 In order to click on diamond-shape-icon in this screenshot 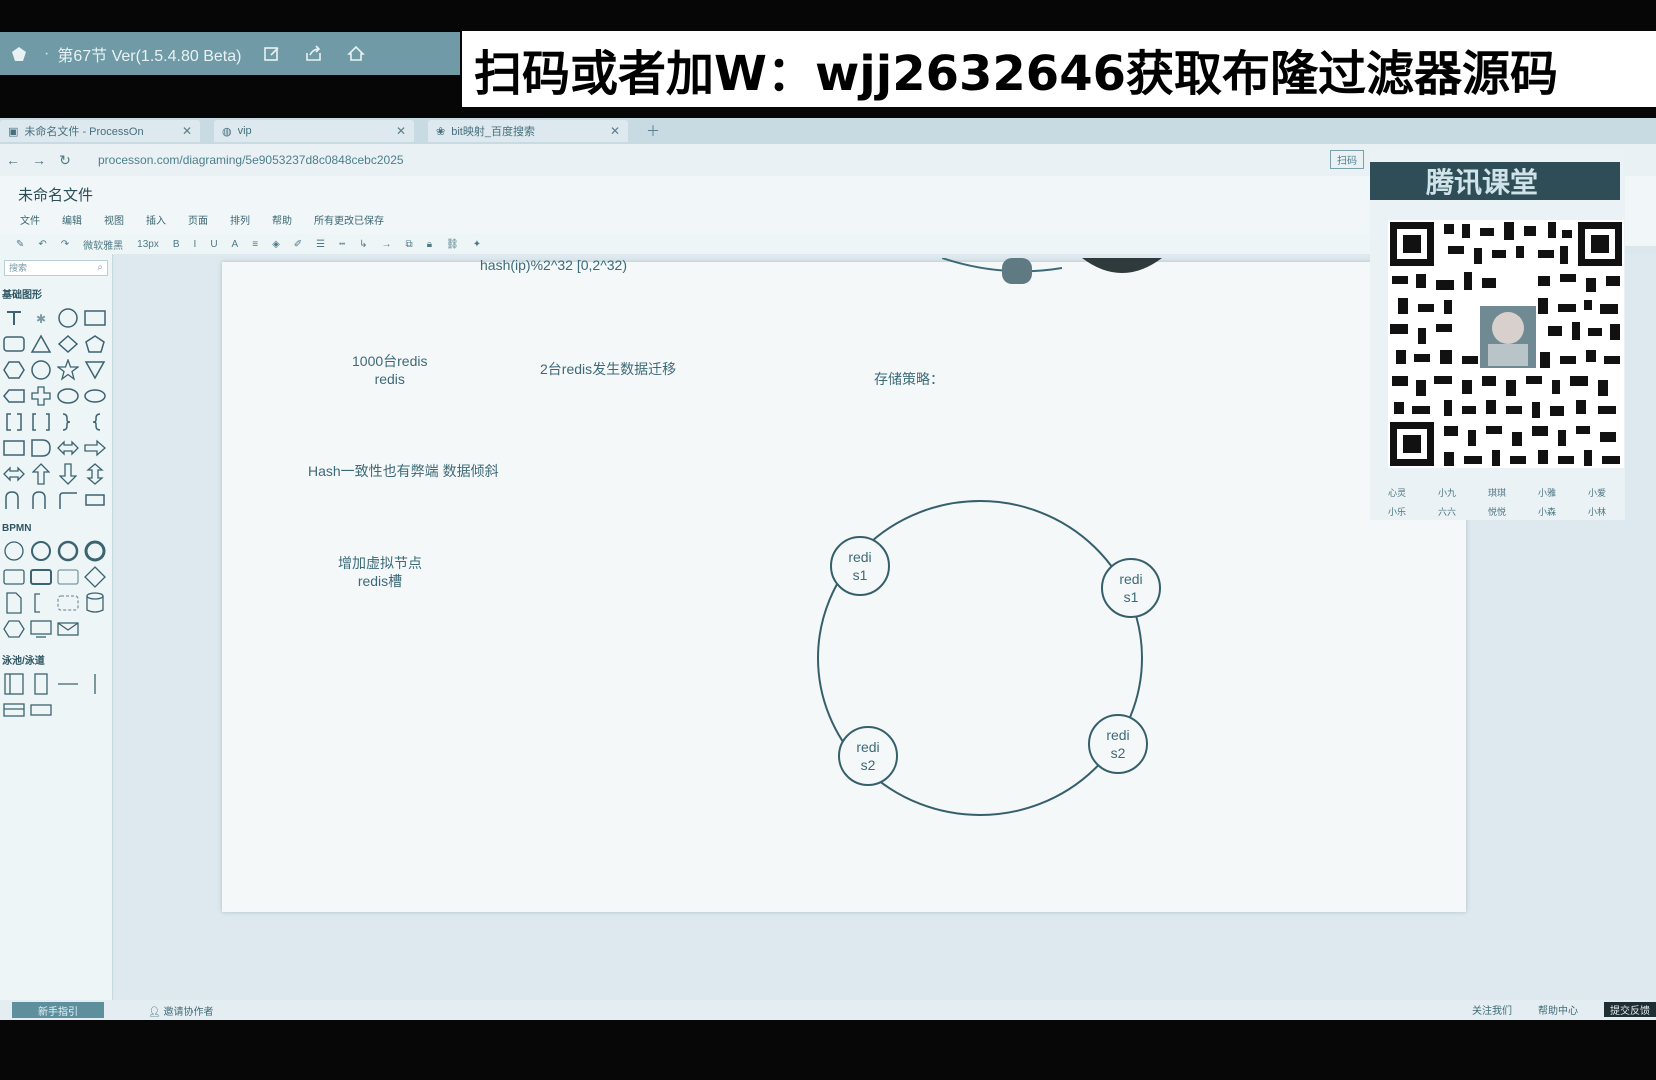, I will do `click(68, 344)`.